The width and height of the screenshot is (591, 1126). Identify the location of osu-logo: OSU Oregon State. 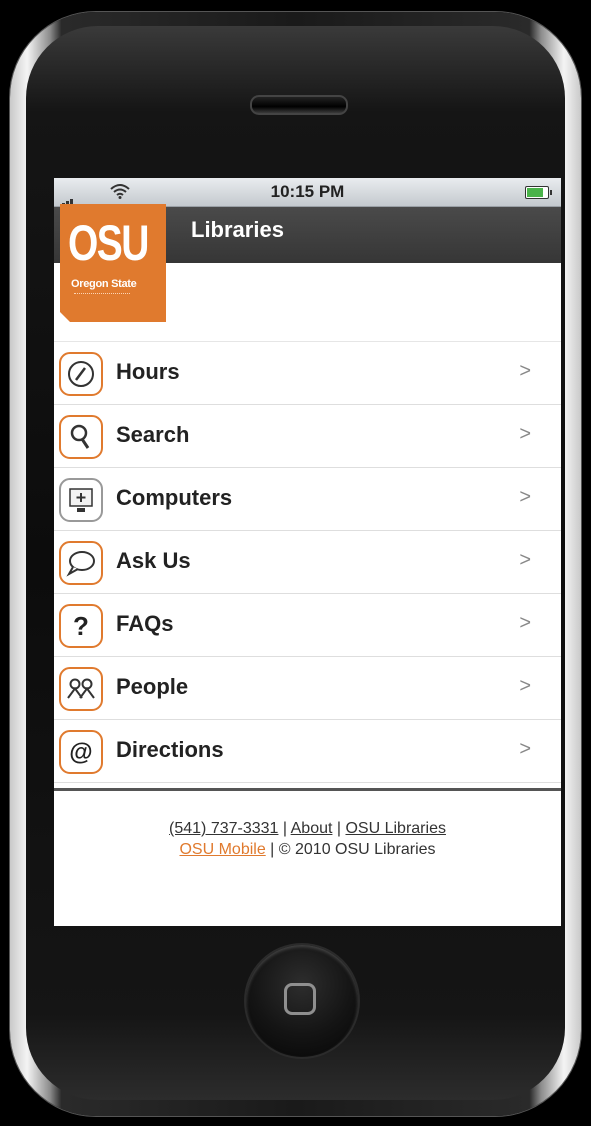
(113, 263).